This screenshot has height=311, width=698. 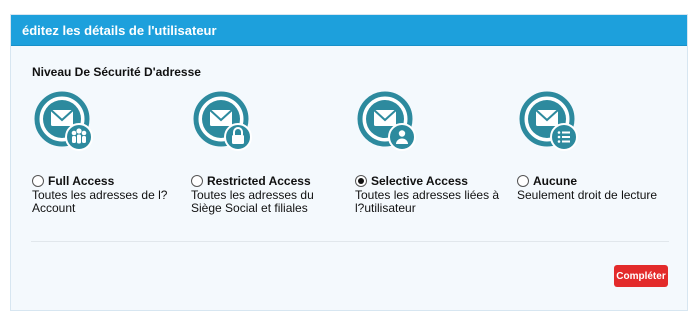 What do you see at coordinates (419, 181) in the screenshot?
I see `option-label: Selective Access` at bounding box center [419, 181].